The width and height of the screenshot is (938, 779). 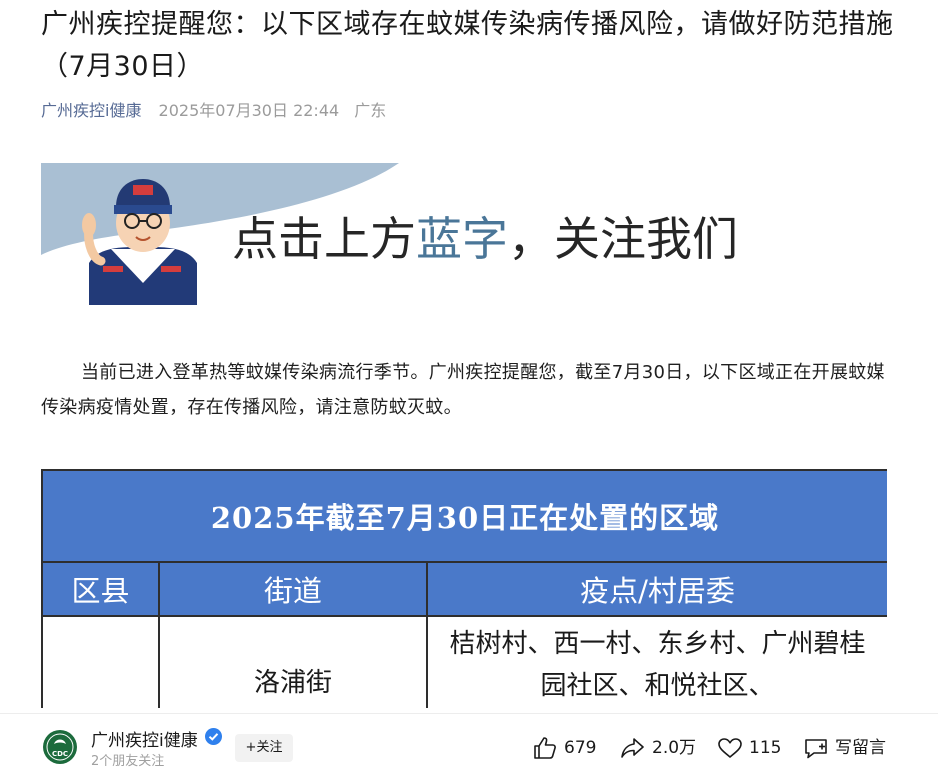 I want to click on cell-street: 洛浦街, so click(x=293, y=661).